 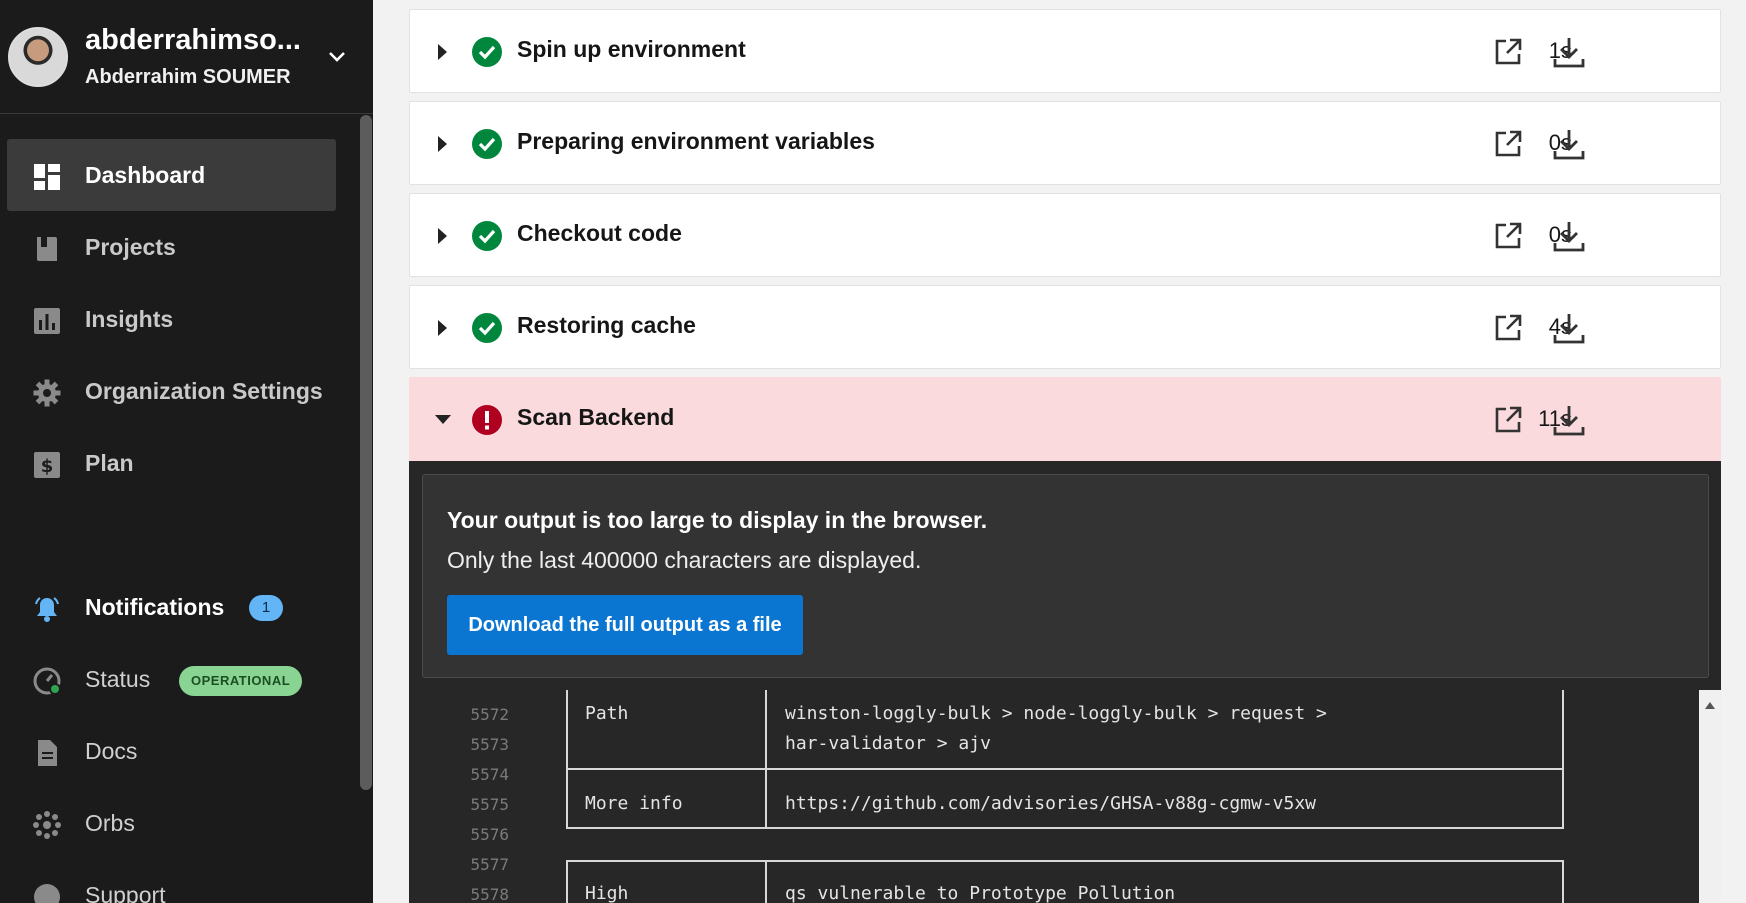 What do you see at coordinates (47, 893) in the screenshot?
I see `help-icon` at bounding box center [47, 893].